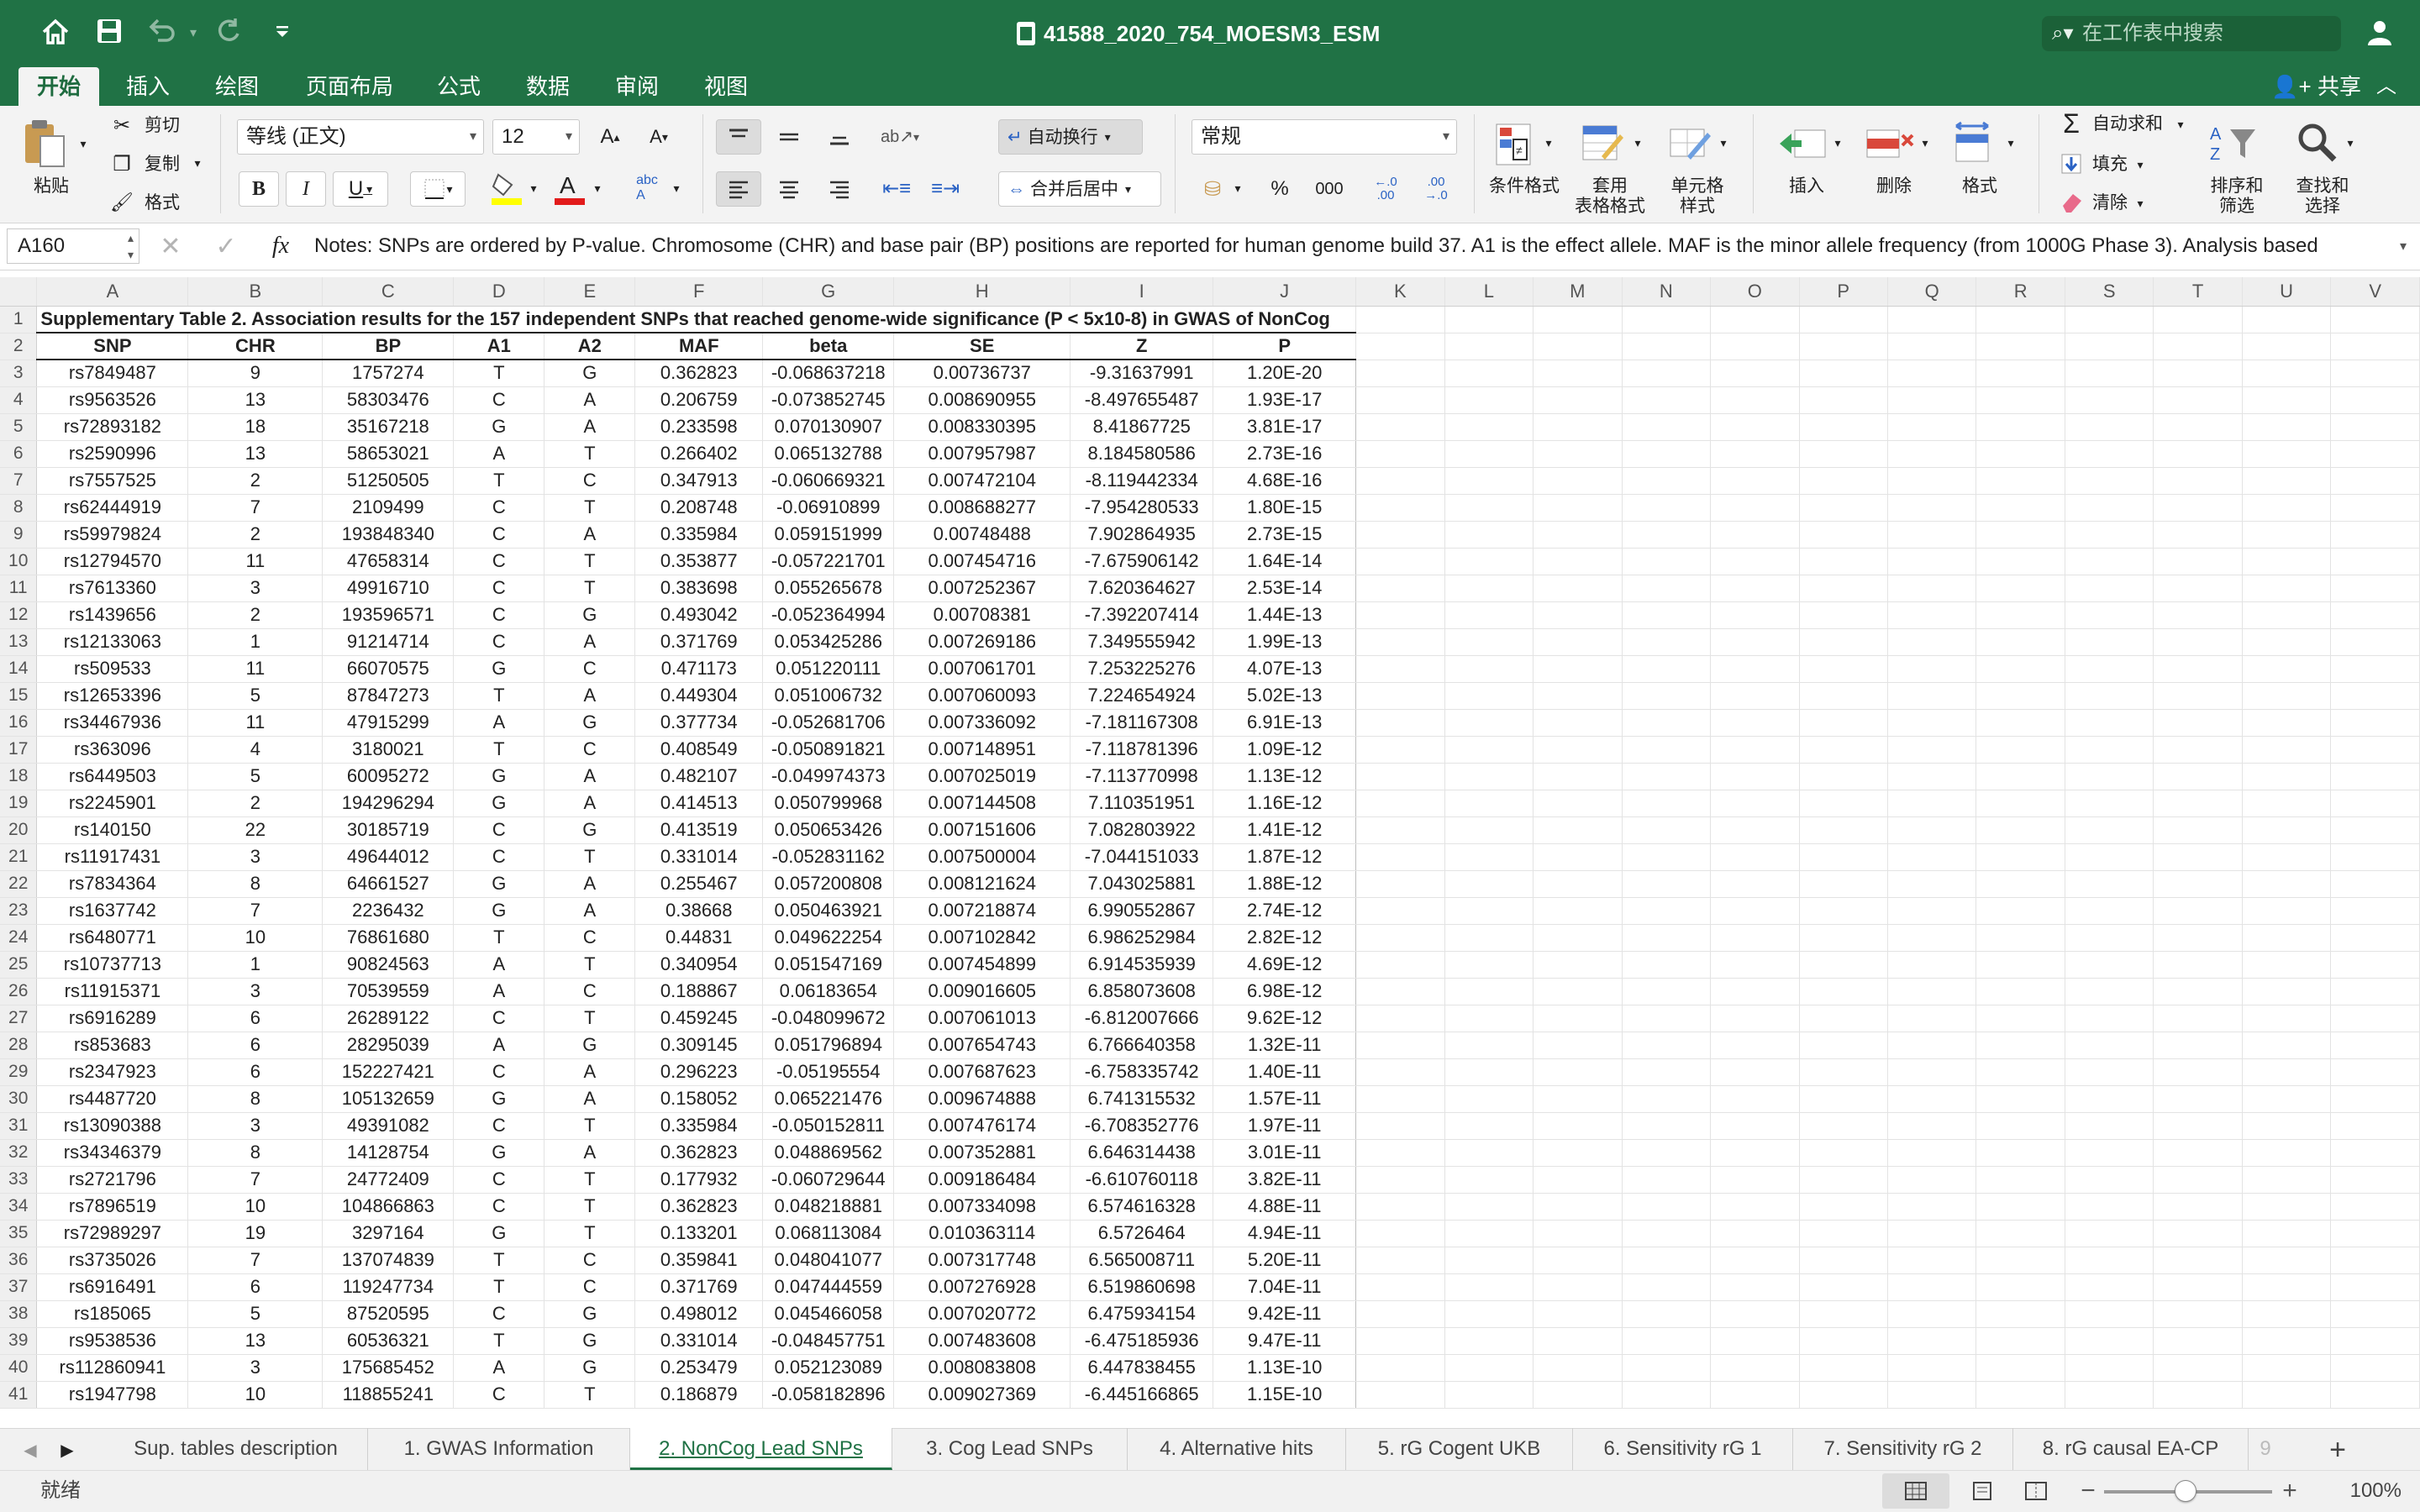 Image resolution: width=2420 pixels, height=1512 pixels. I want to click on table-cell: 2, so click(255, 481).